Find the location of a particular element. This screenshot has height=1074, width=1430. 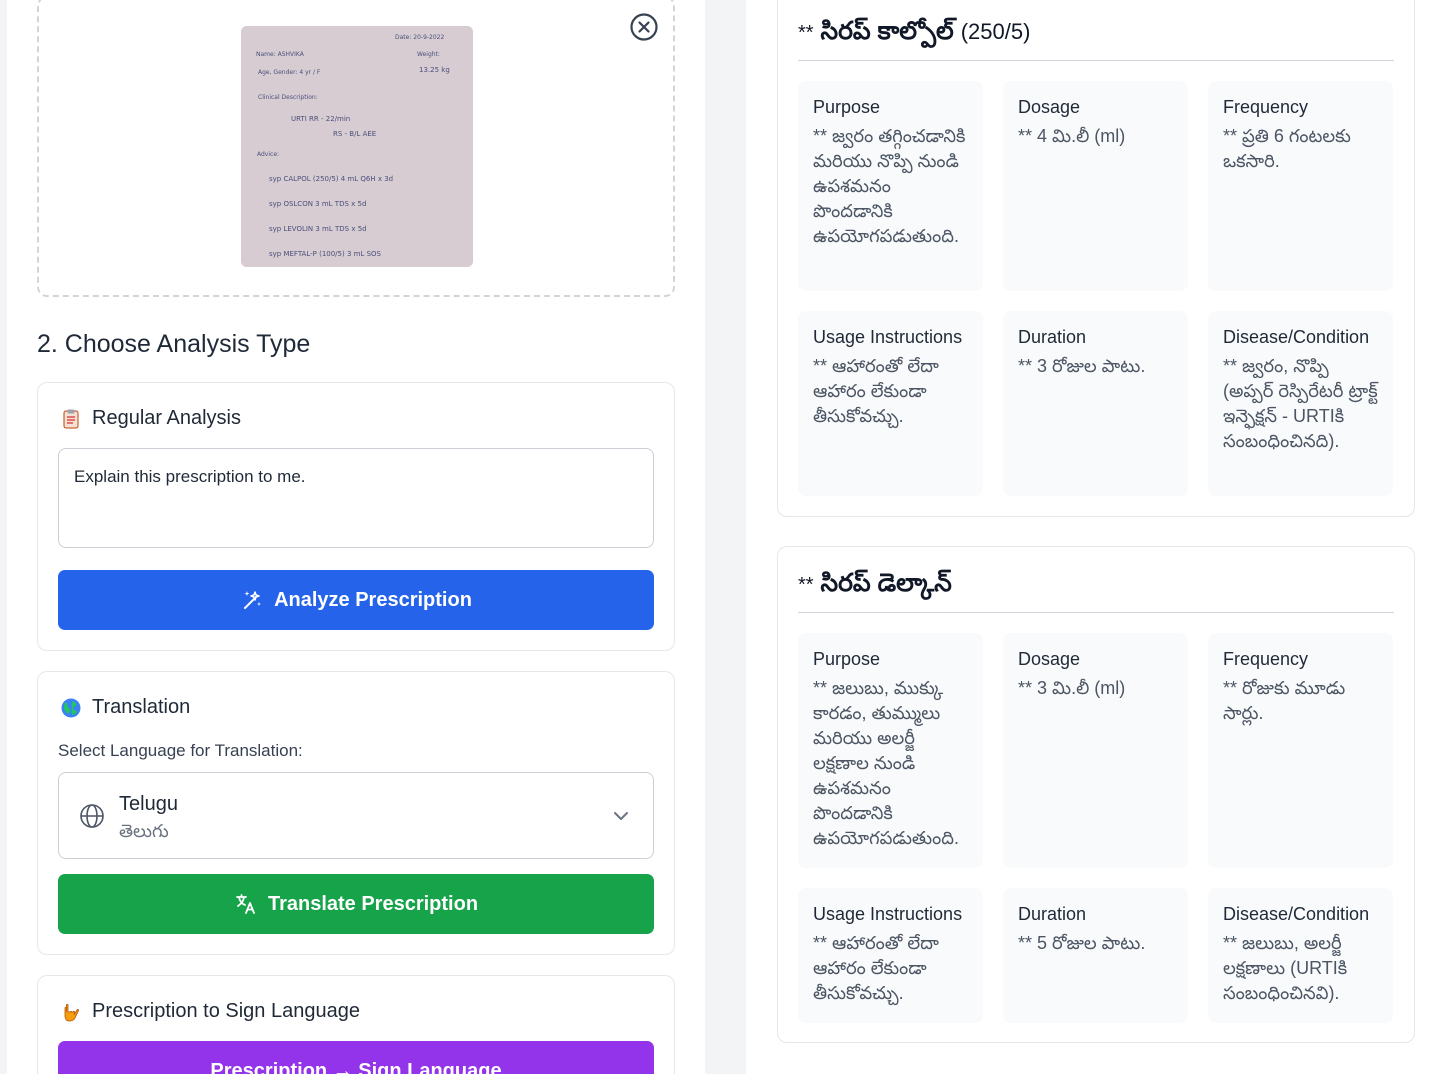

medicine-title: ** సిరప్ కాల్పోల్ (250/5) is located at coordinates (914, 34).